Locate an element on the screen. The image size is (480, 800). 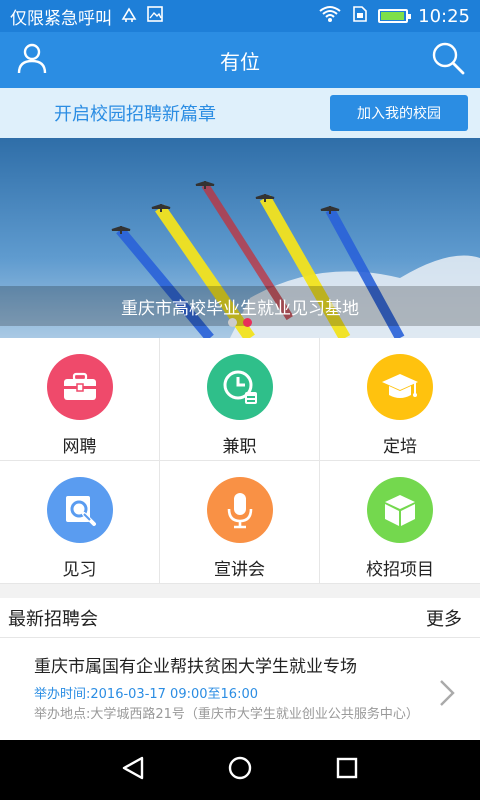
status-left: 仅限紧急呼叫 is located at coordinates (87, 16).